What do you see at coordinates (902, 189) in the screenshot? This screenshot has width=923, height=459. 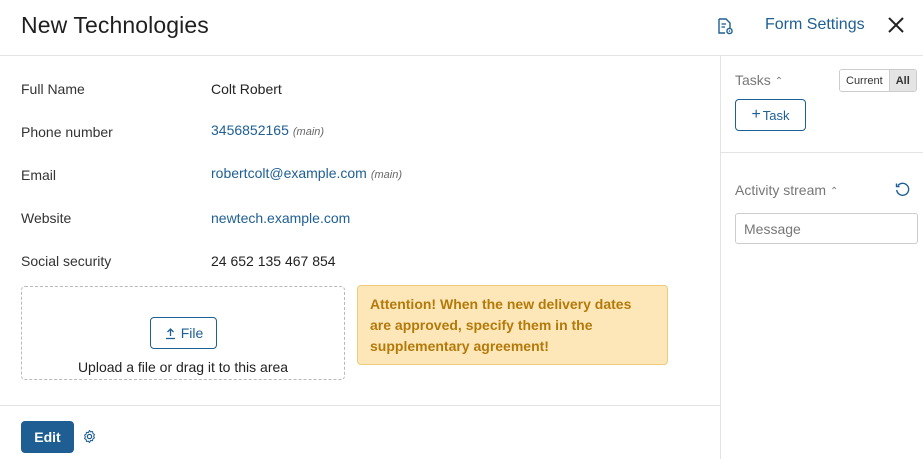 I see `refresh-icon` at bounding box center [902, 189].